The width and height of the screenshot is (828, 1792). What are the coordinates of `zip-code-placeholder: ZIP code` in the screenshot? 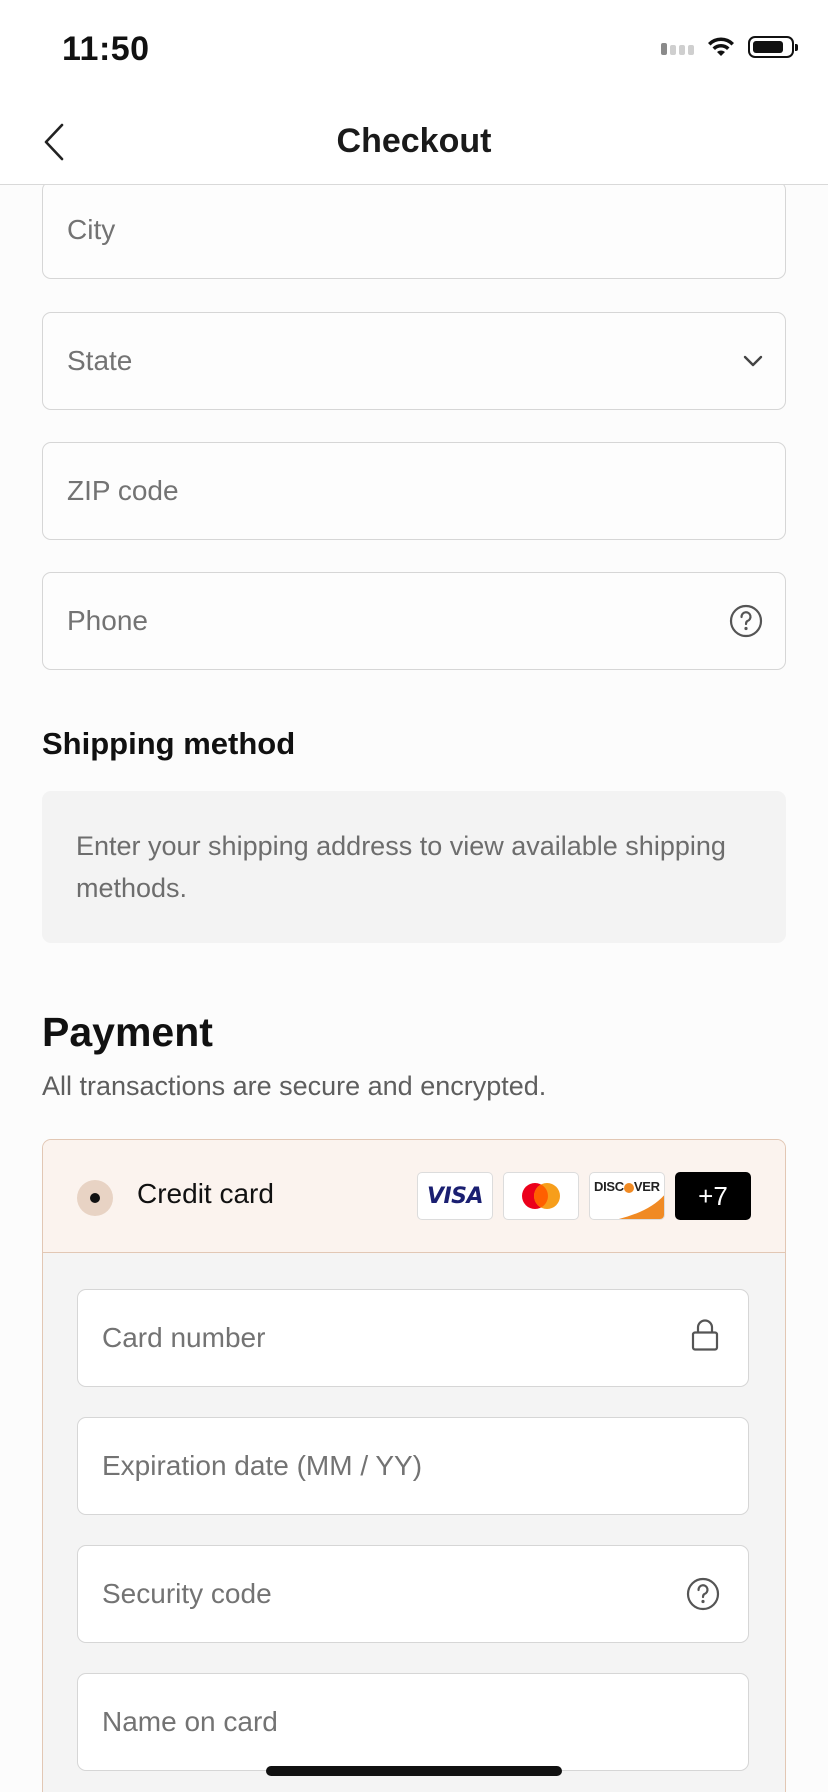 It's located at (123, 490).